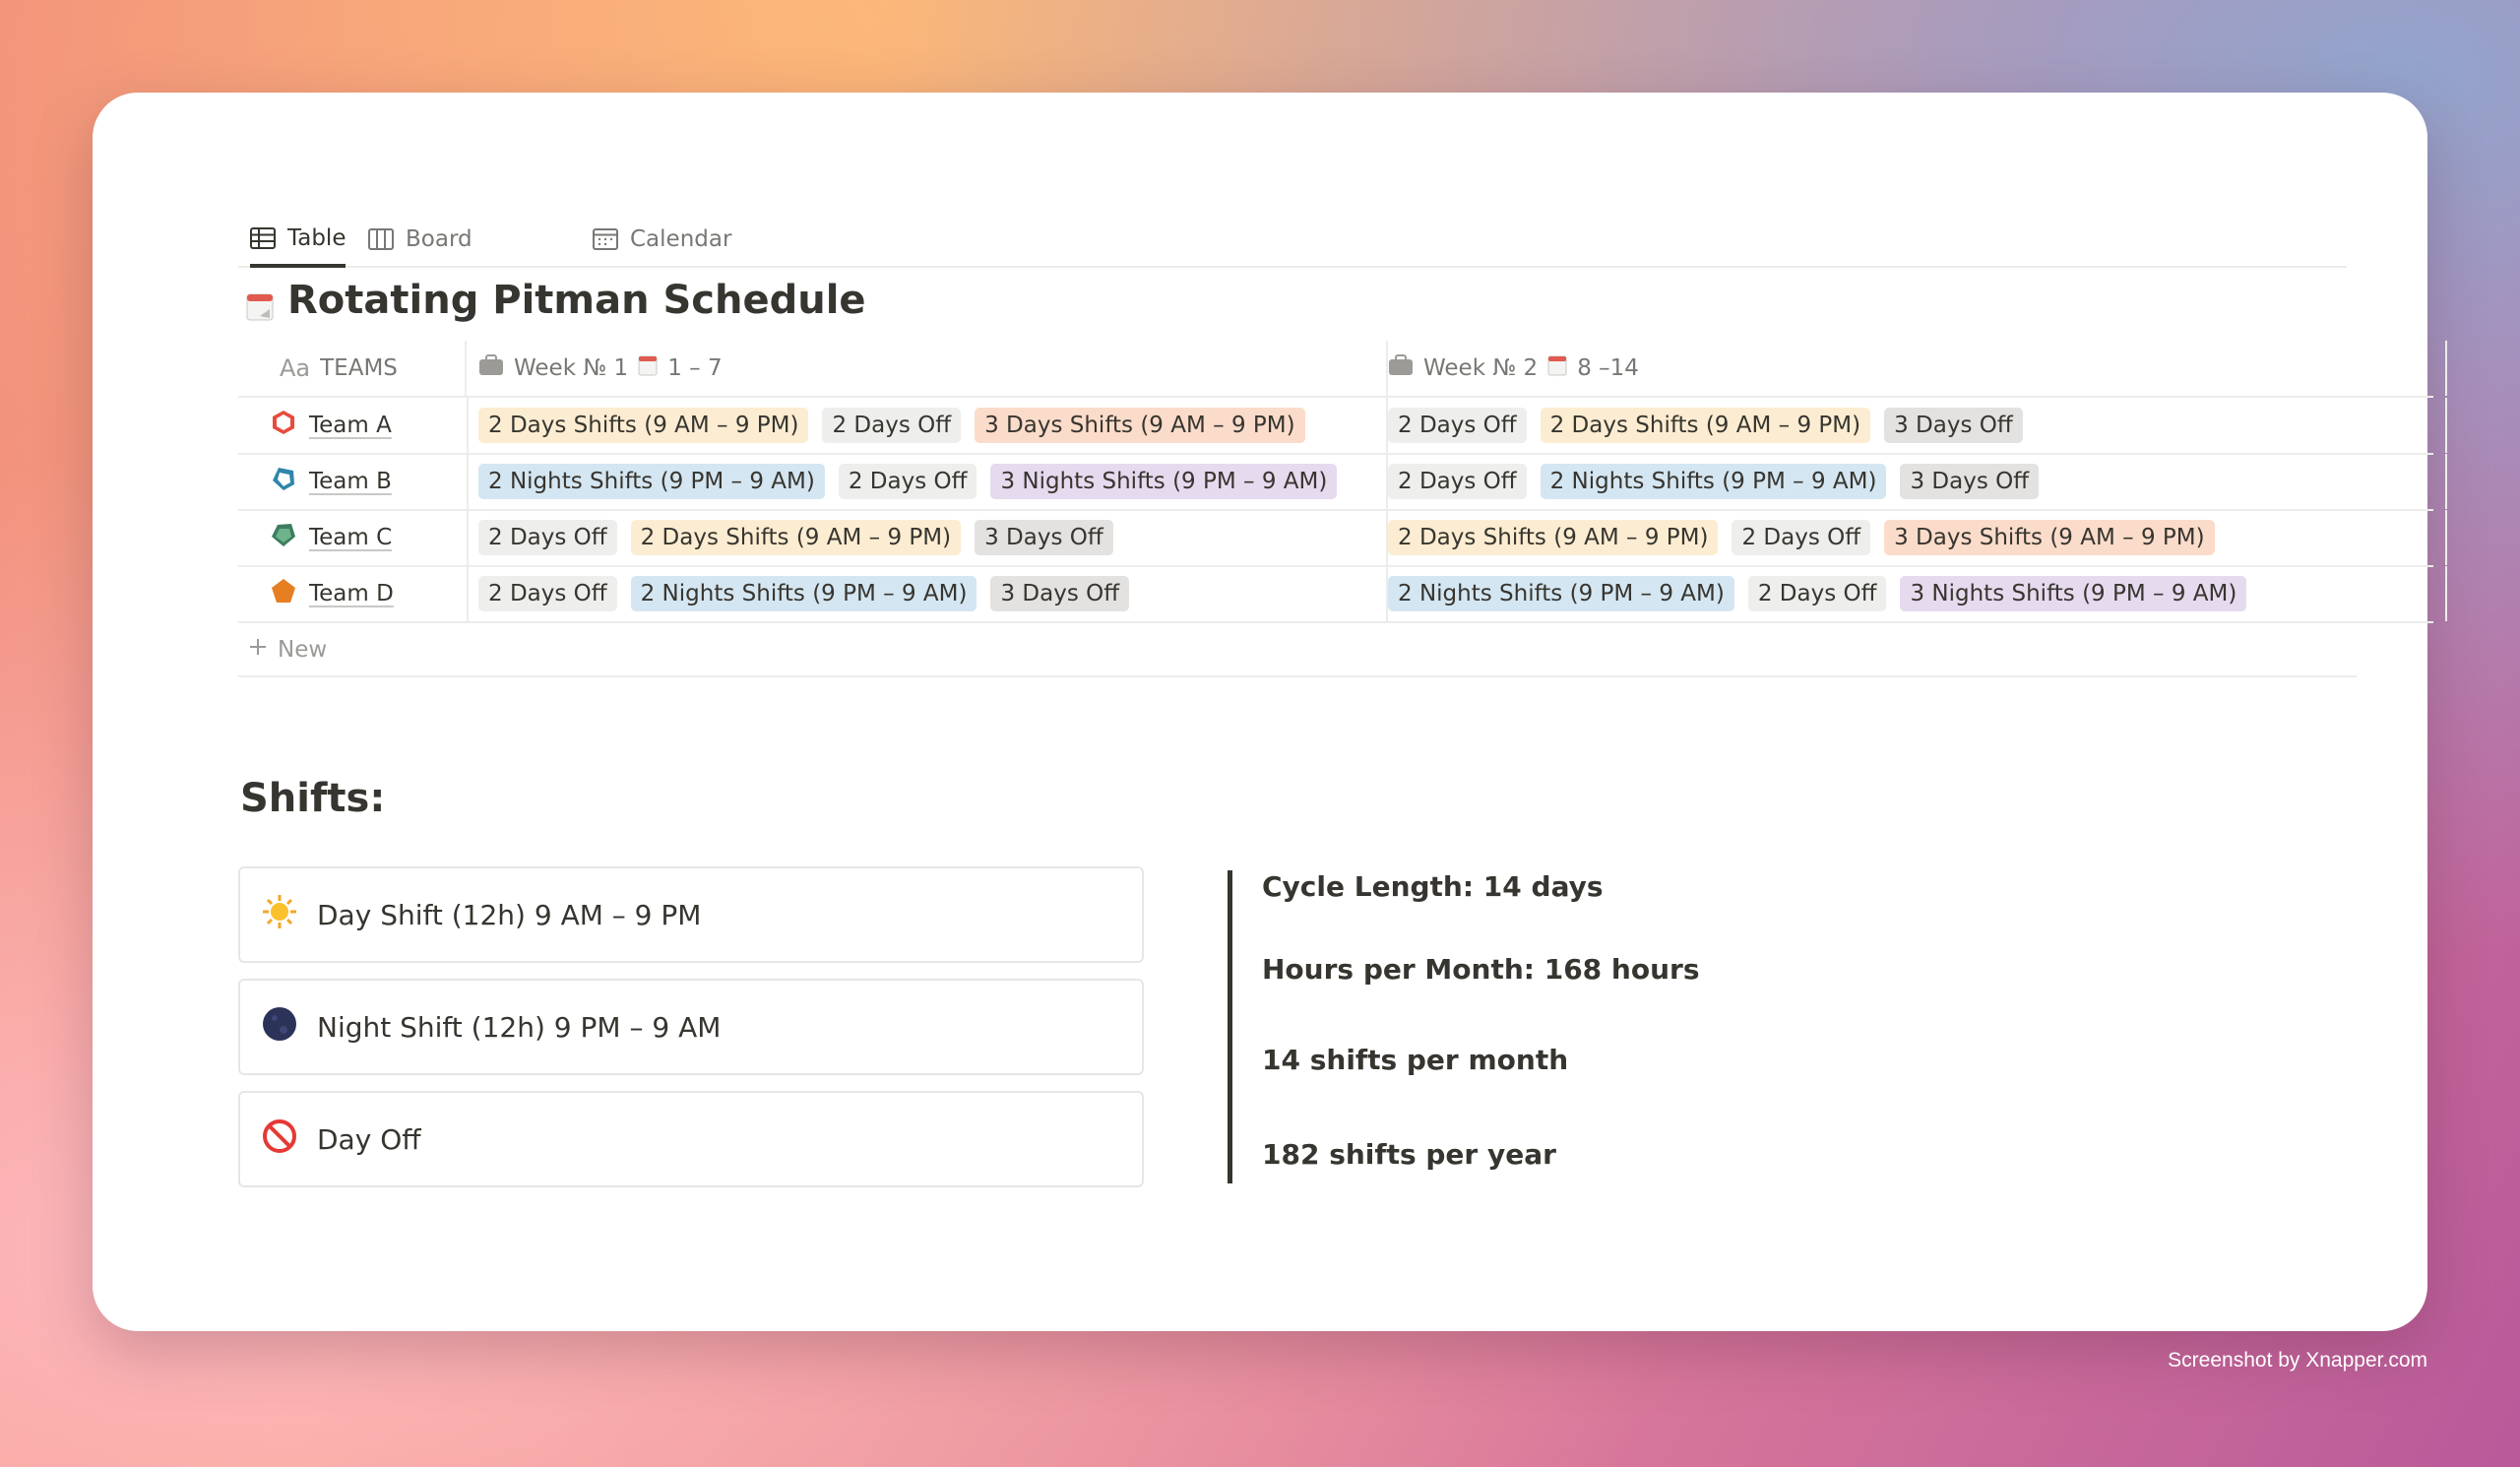 This screenshot has height=1467, width=2520. Describe the element at coordinates (2297, 1360) in the screenshot. I see `watermark: Screenshot by Xnapper.com` at that location.